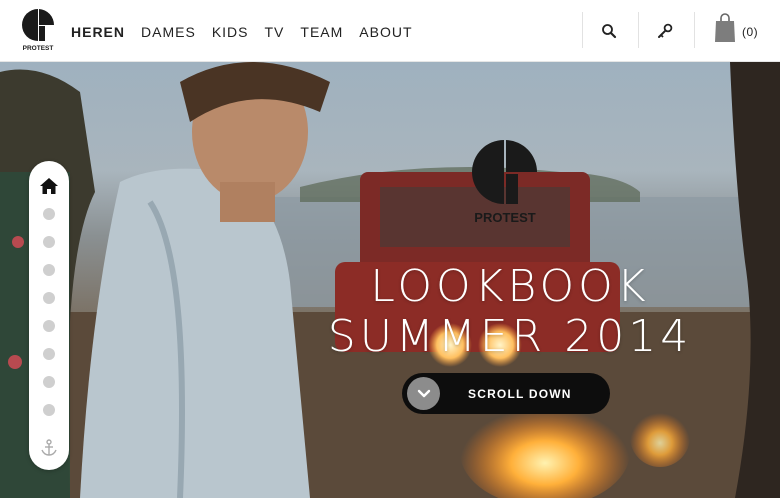 The height and width of the screenshot is (498, 780). What do you see at coordinates (230, 32) in the screenshot?
I see `nav-kids: KIDS` at bounding box center [230, 32].